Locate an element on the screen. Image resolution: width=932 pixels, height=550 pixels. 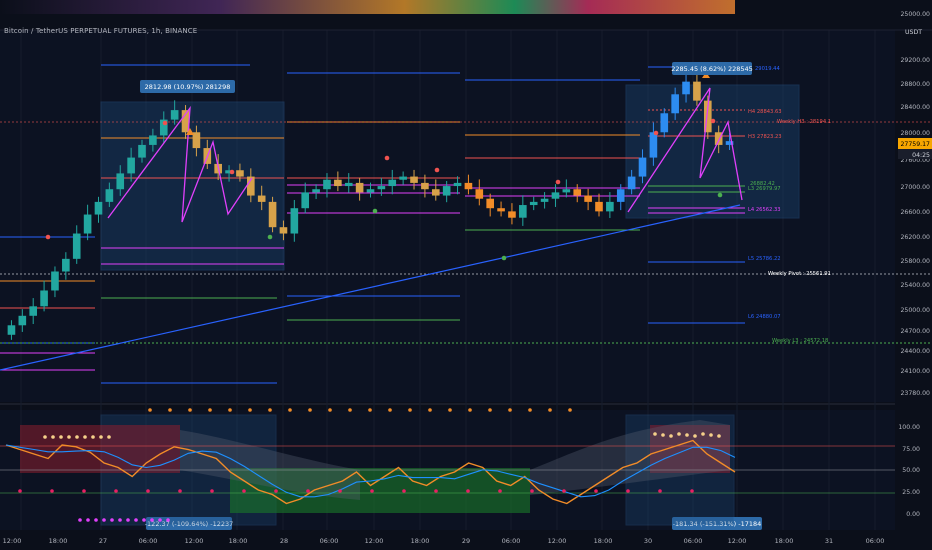
label-h4: H4 28843.63 is located at coordinates (765, 112).